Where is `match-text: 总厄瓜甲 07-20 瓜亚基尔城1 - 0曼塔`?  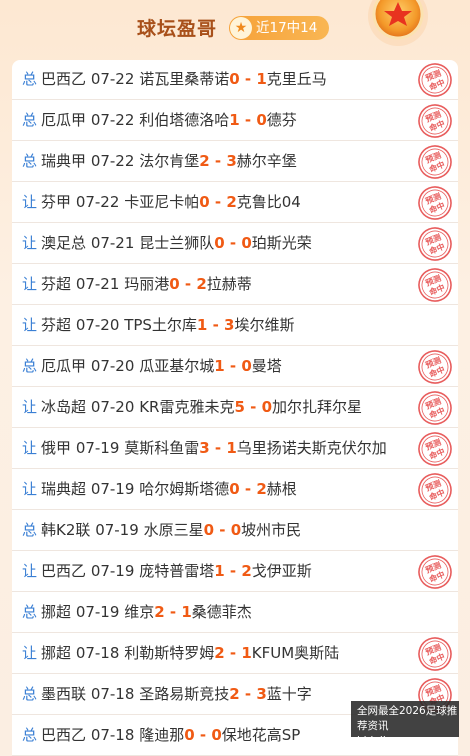
match-text: 总厄瓜甲 07-20 瓜亚基尔城1 - 0曼塔 is located at coordinates (152, 366).